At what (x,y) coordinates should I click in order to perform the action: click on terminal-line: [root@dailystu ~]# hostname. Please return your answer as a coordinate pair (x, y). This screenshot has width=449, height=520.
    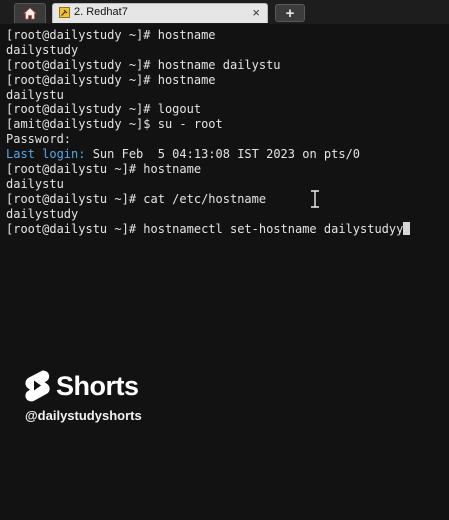
    Looking at the image, I should click on (227, 169).